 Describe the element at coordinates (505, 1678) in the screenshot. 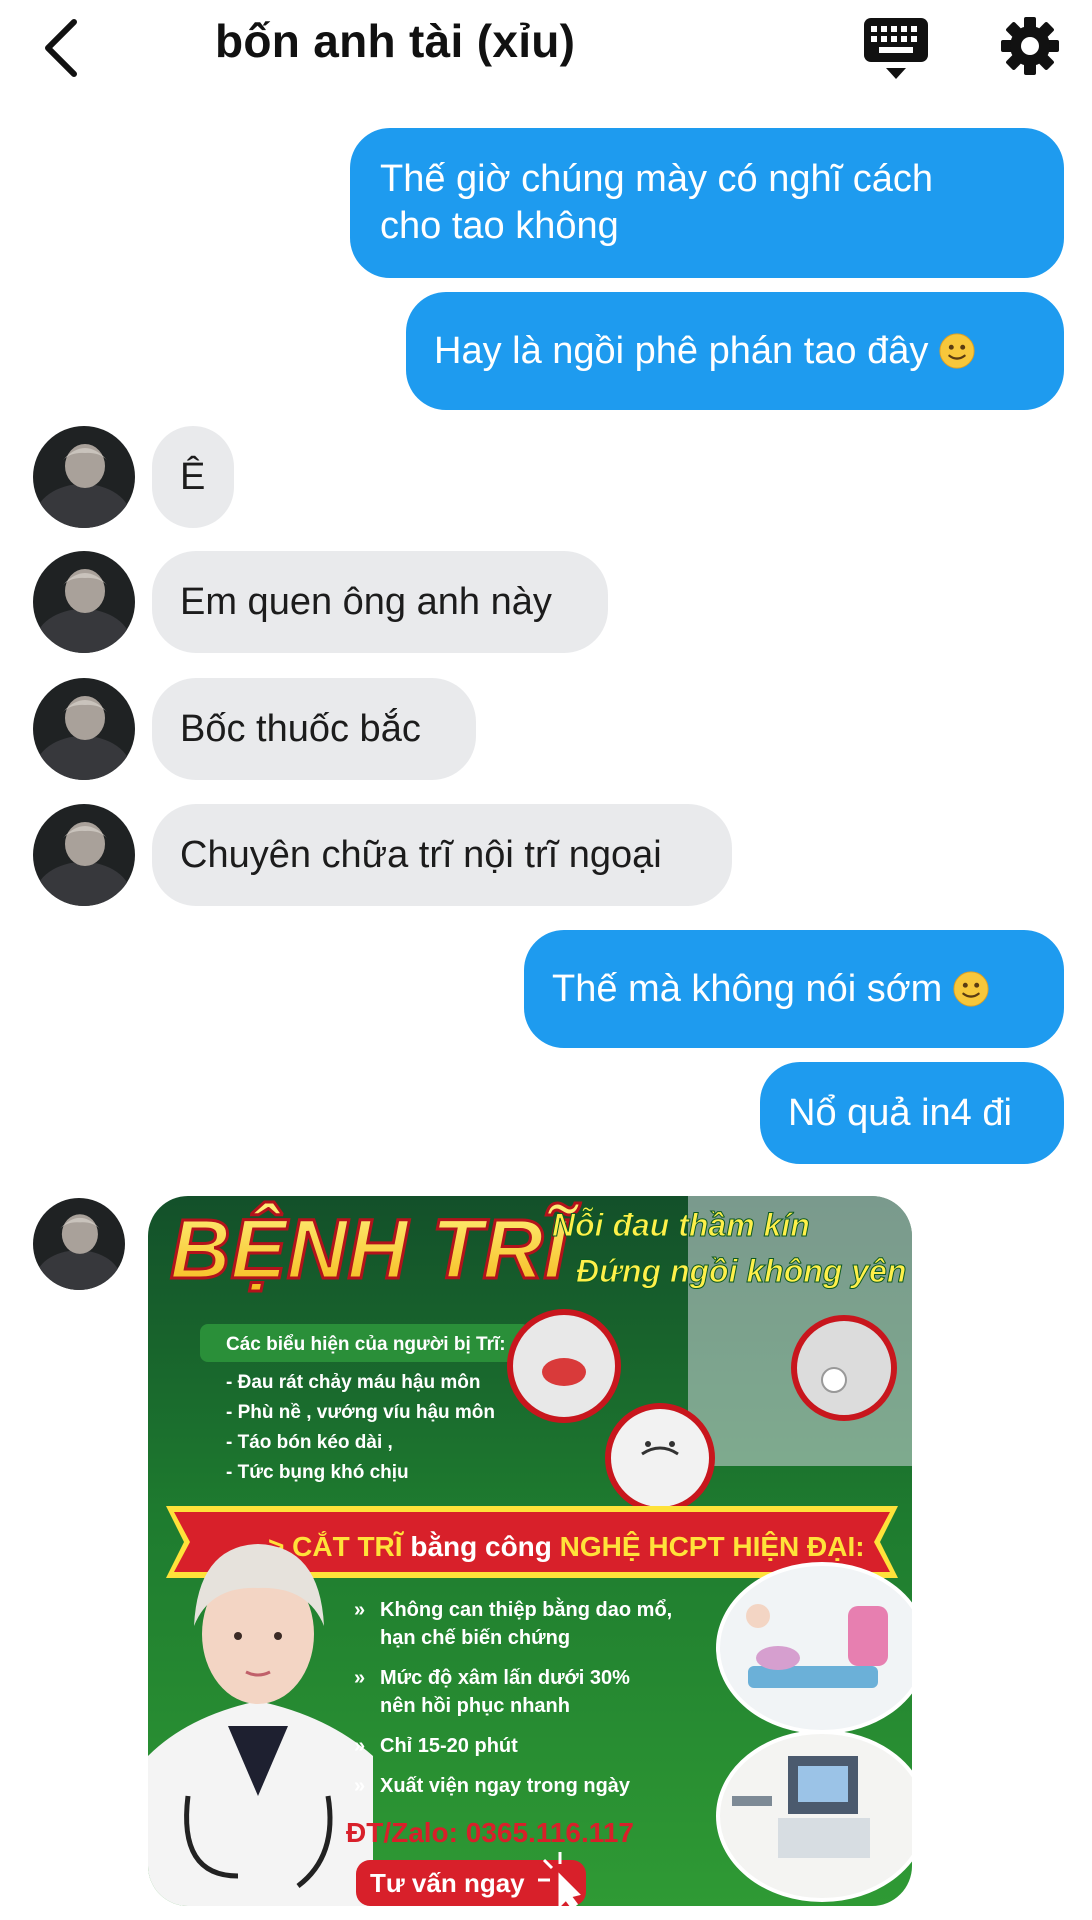

I see `benefit-line: Mức độ xâm lấn dưới 30%` at that location.